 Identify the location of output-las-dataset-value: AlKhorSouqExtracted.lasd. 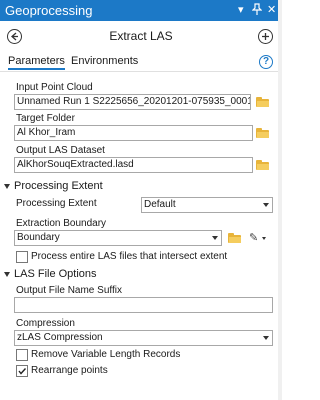
(75, 164).